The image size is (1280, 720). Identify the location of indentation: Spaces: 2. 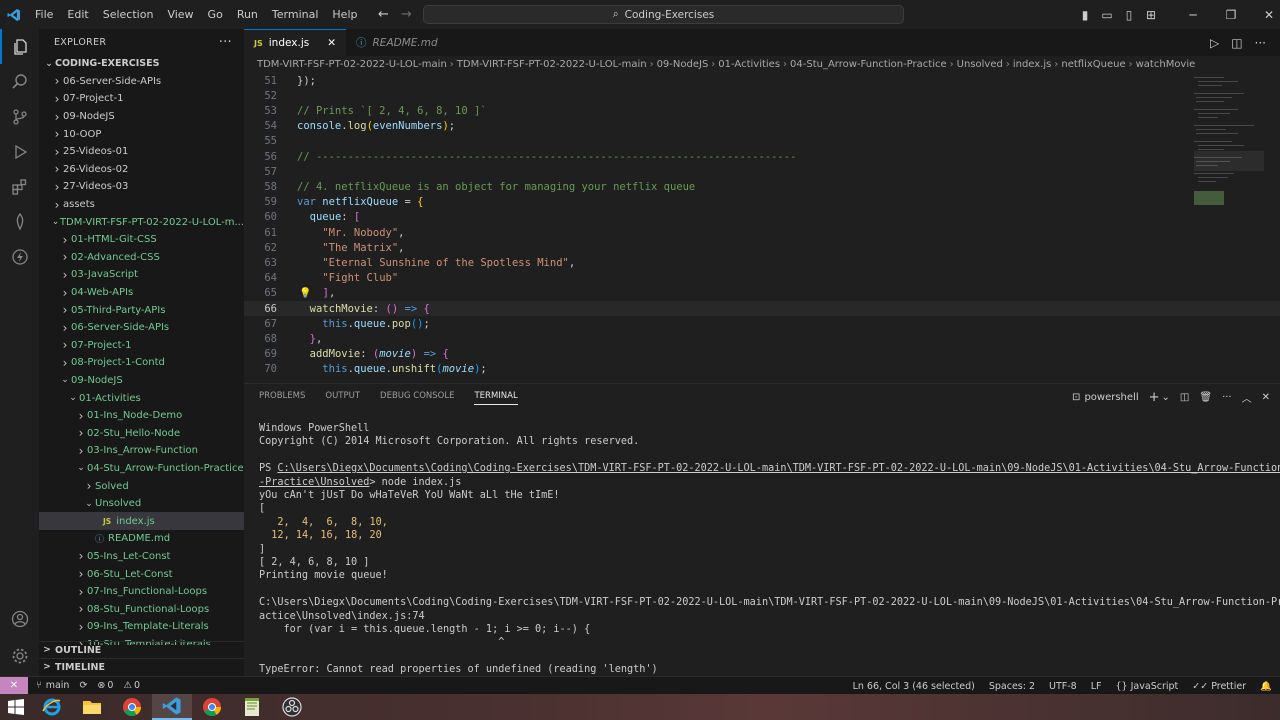
(1012, 686).